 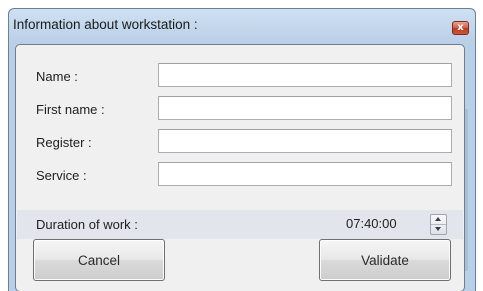 I want to click on spin-down-button, so click(x=438, y=229).